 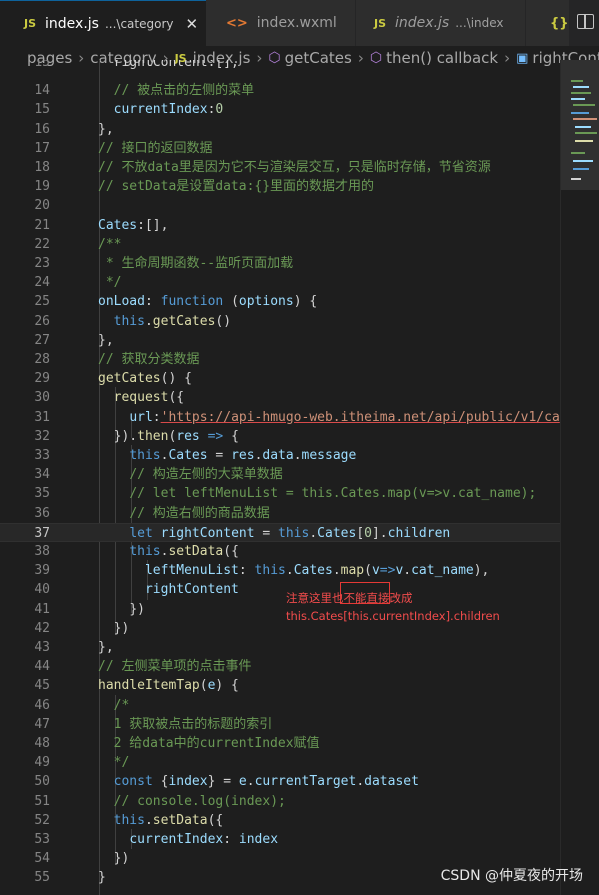 I want to click on code-line: 24 */, so click(x=280, y=282).